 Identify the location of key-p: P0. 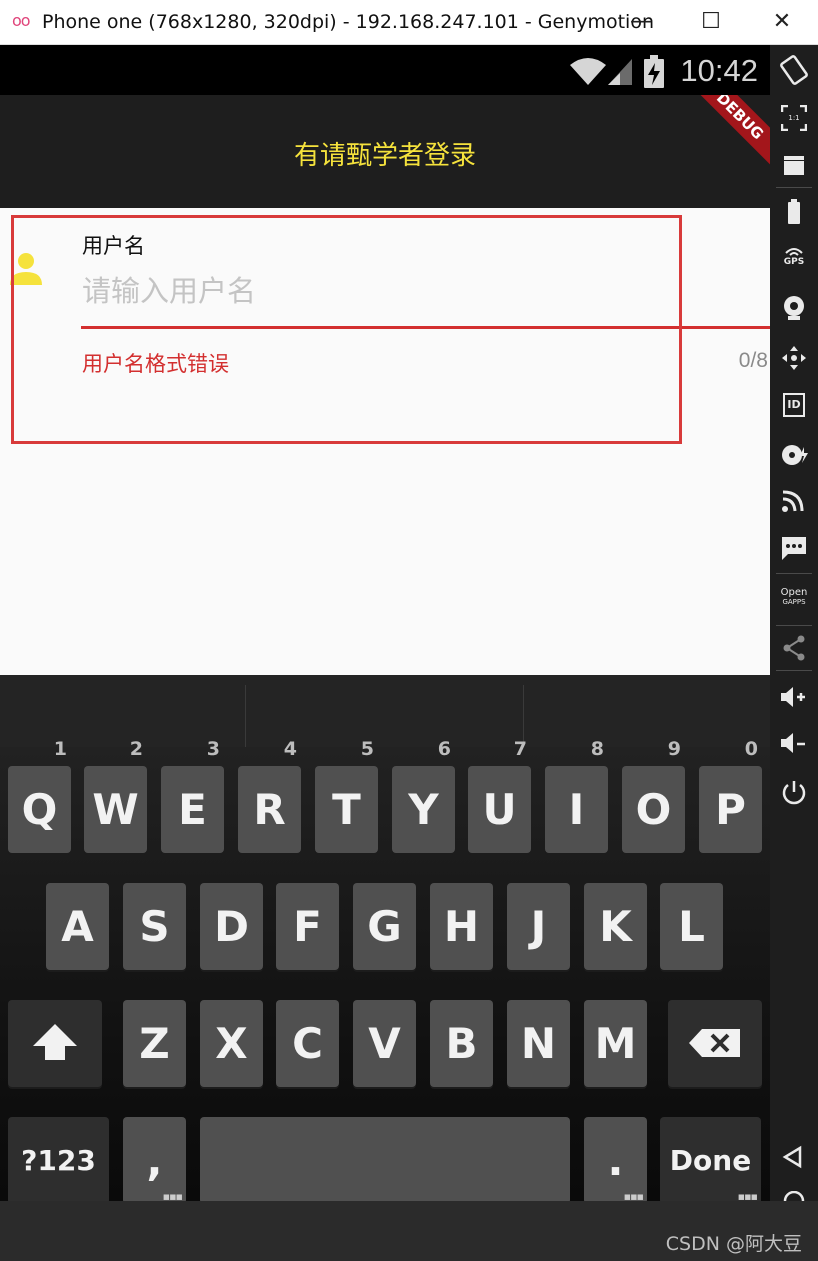
(730, 796).